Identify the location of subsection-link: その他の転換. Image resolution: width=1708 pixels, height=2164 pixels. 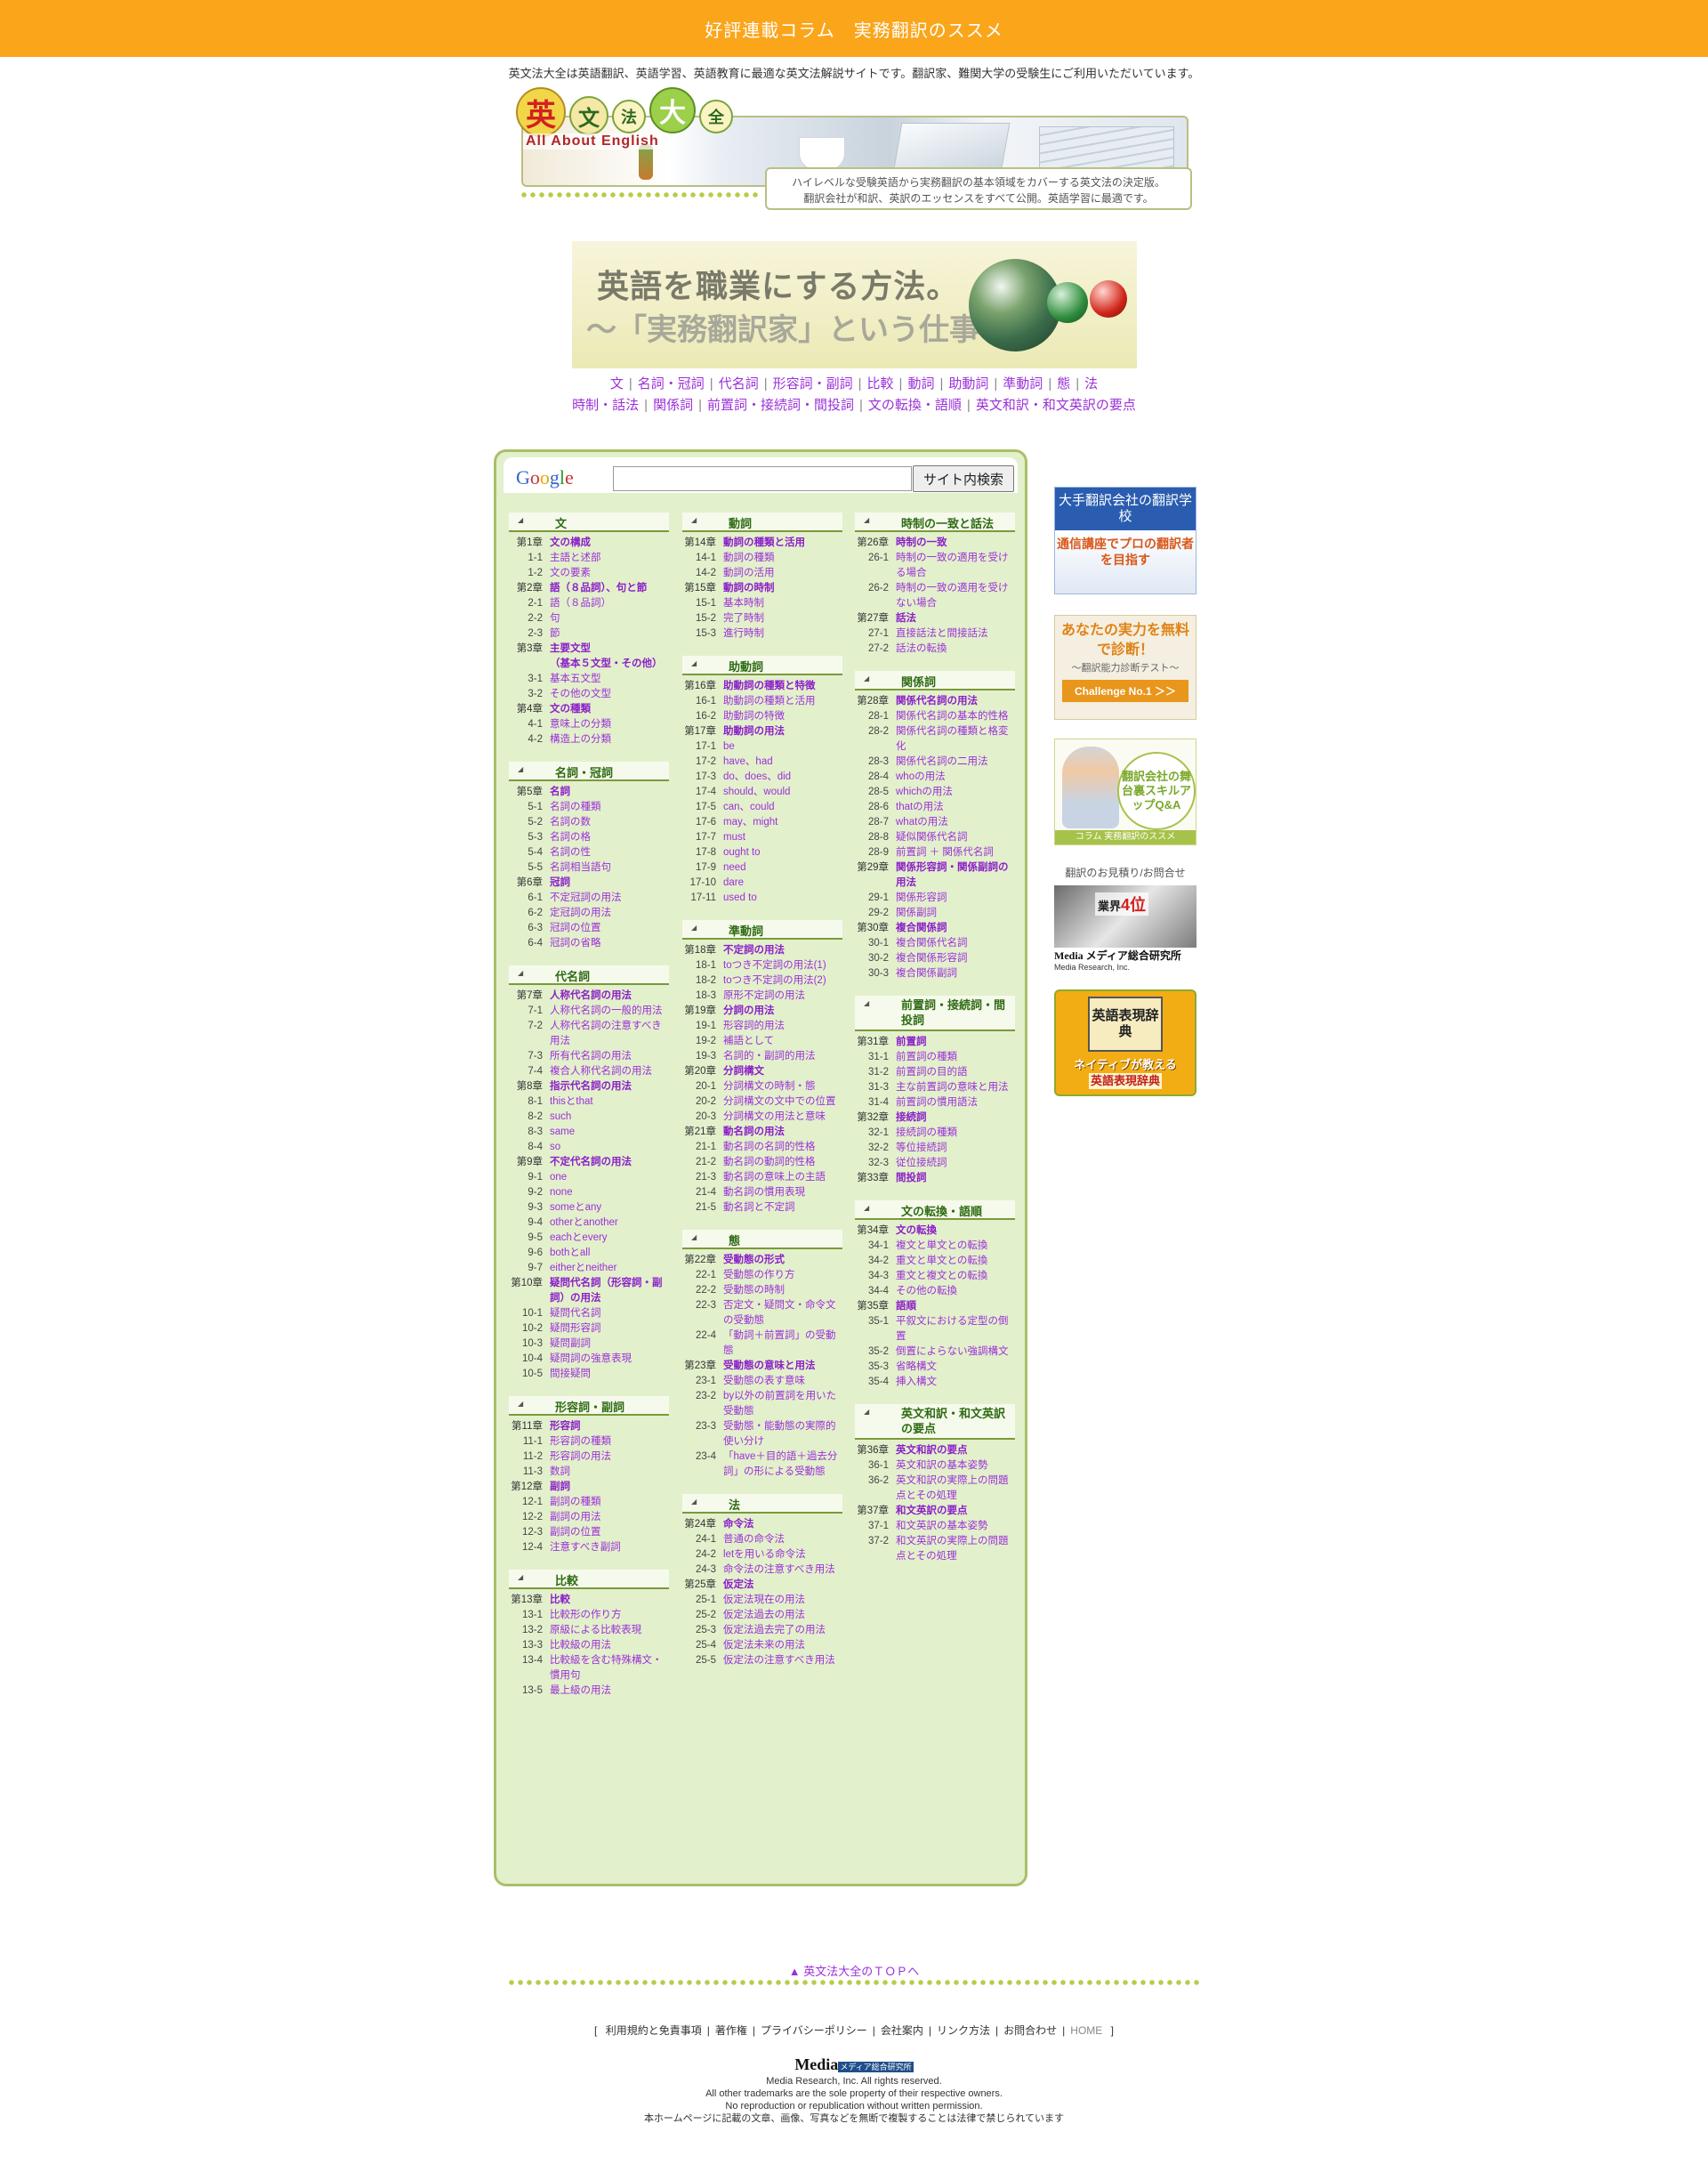
(955, 1291).